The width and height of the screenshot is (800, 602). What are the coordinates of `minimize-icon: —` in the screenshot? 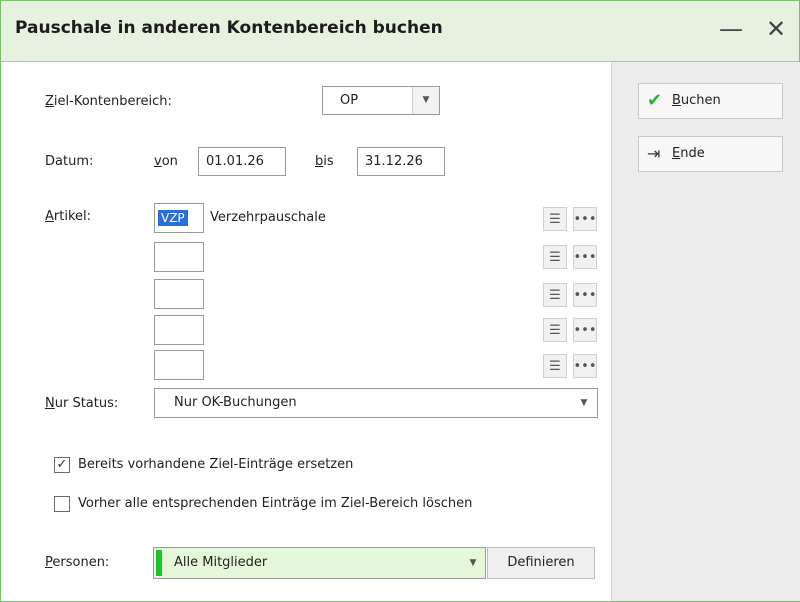 It's located at (731, 29).